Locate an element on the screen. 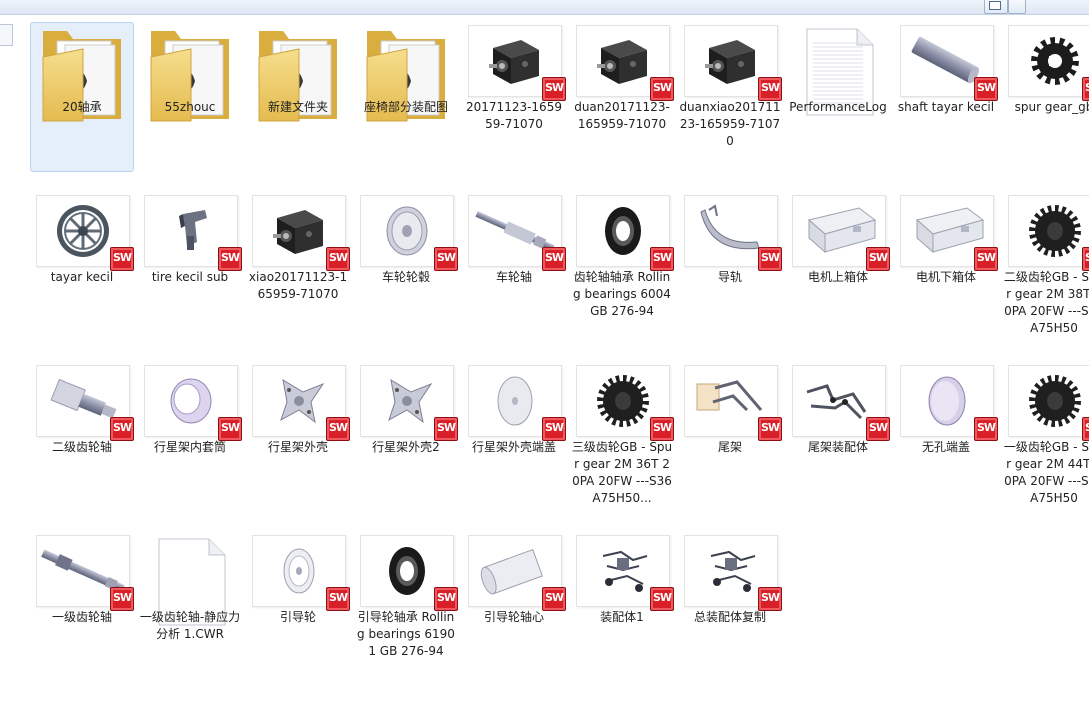 The image size is (1089, 718). file-item: SW 导轨 is located at coordinates (730, 267).